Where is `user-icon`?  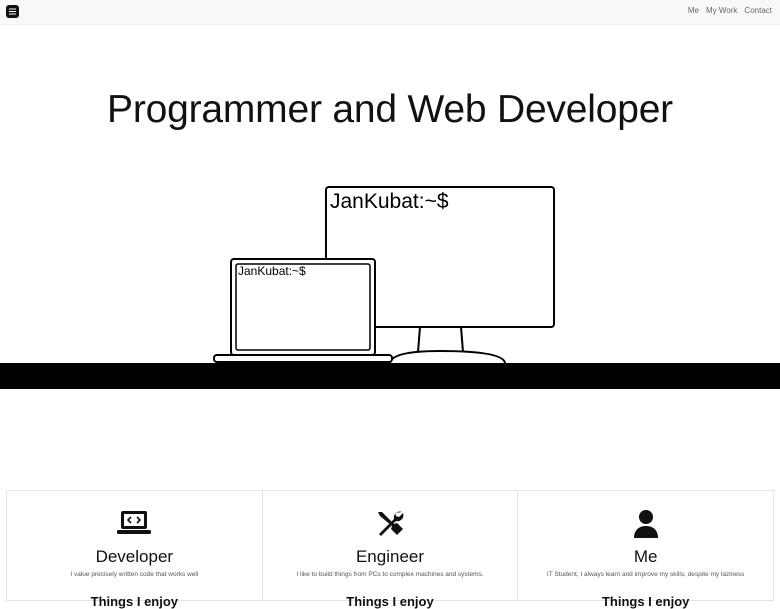
user-icon is located at coordinates (646, 526).